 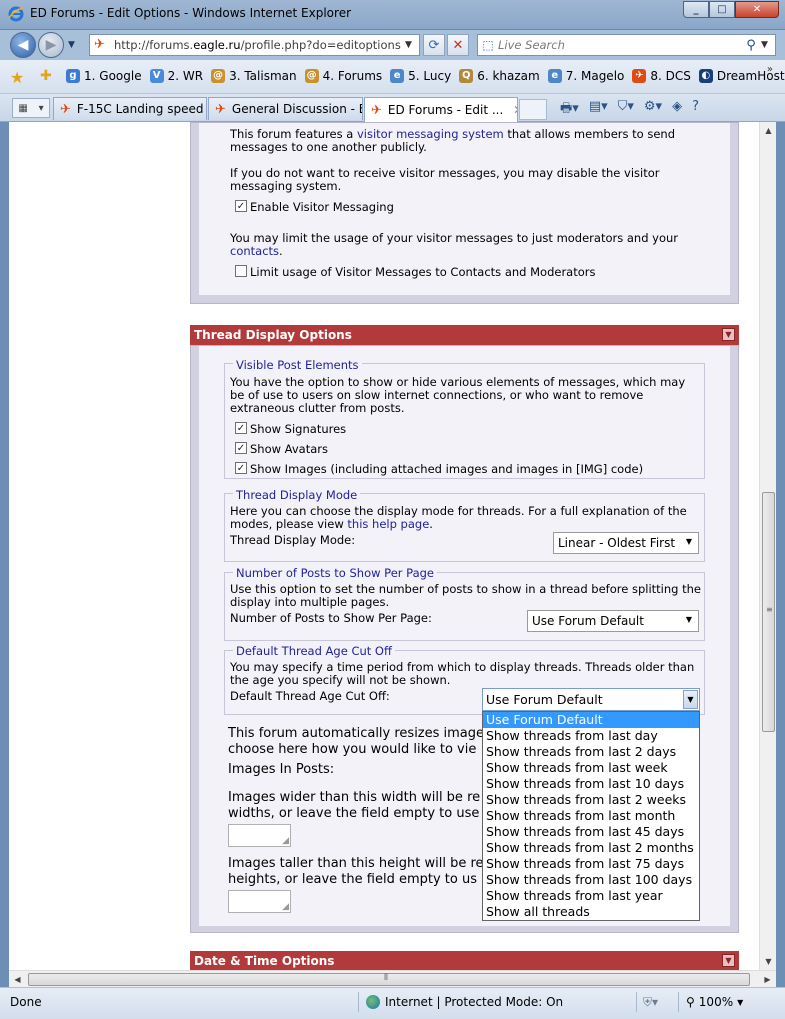 What do you see at coordinates (343, 76) in the screenshot?
I see `favorite-link: @4. Forums` at bounding box center [343, 76].